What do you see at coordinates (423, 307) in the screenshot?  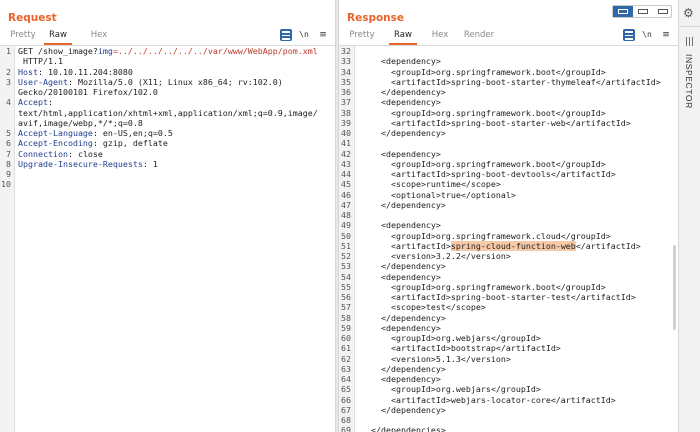 I see `code-text: <scope>test</scope>` at bounding box center [423, 307].